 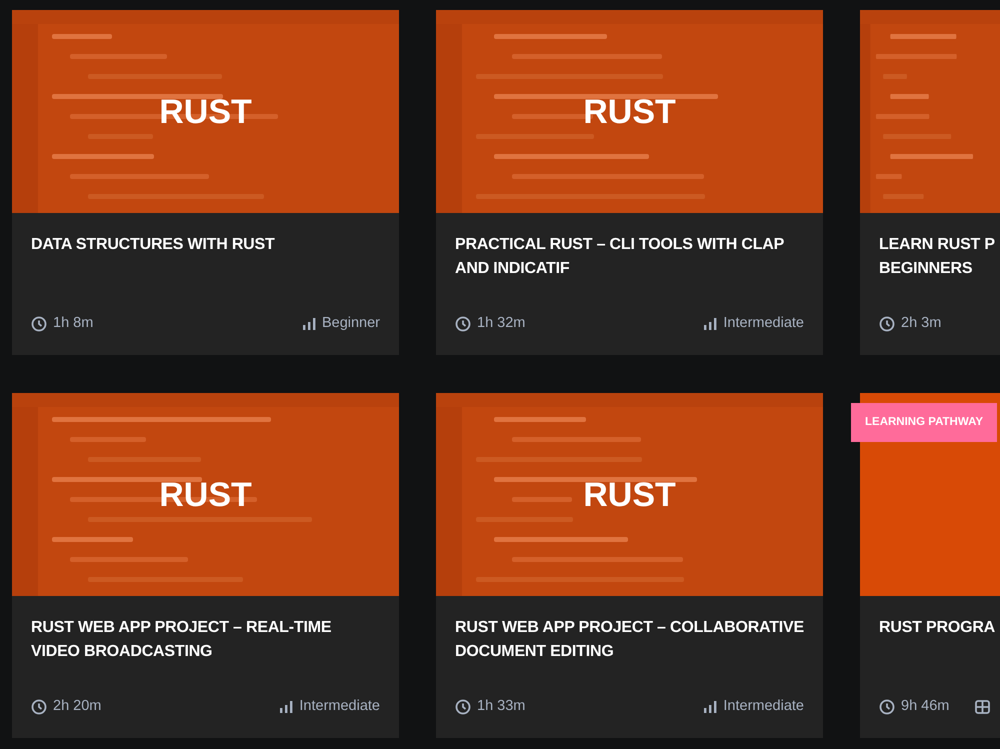 What do you see at coordinates (351, 324) in the screenshot?
I see `difficulty-text: Beginner` at bounding box center [351, 324].